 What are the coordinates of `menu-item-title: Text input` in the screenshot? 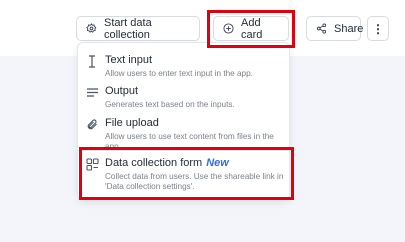 It's located at (129, 60).